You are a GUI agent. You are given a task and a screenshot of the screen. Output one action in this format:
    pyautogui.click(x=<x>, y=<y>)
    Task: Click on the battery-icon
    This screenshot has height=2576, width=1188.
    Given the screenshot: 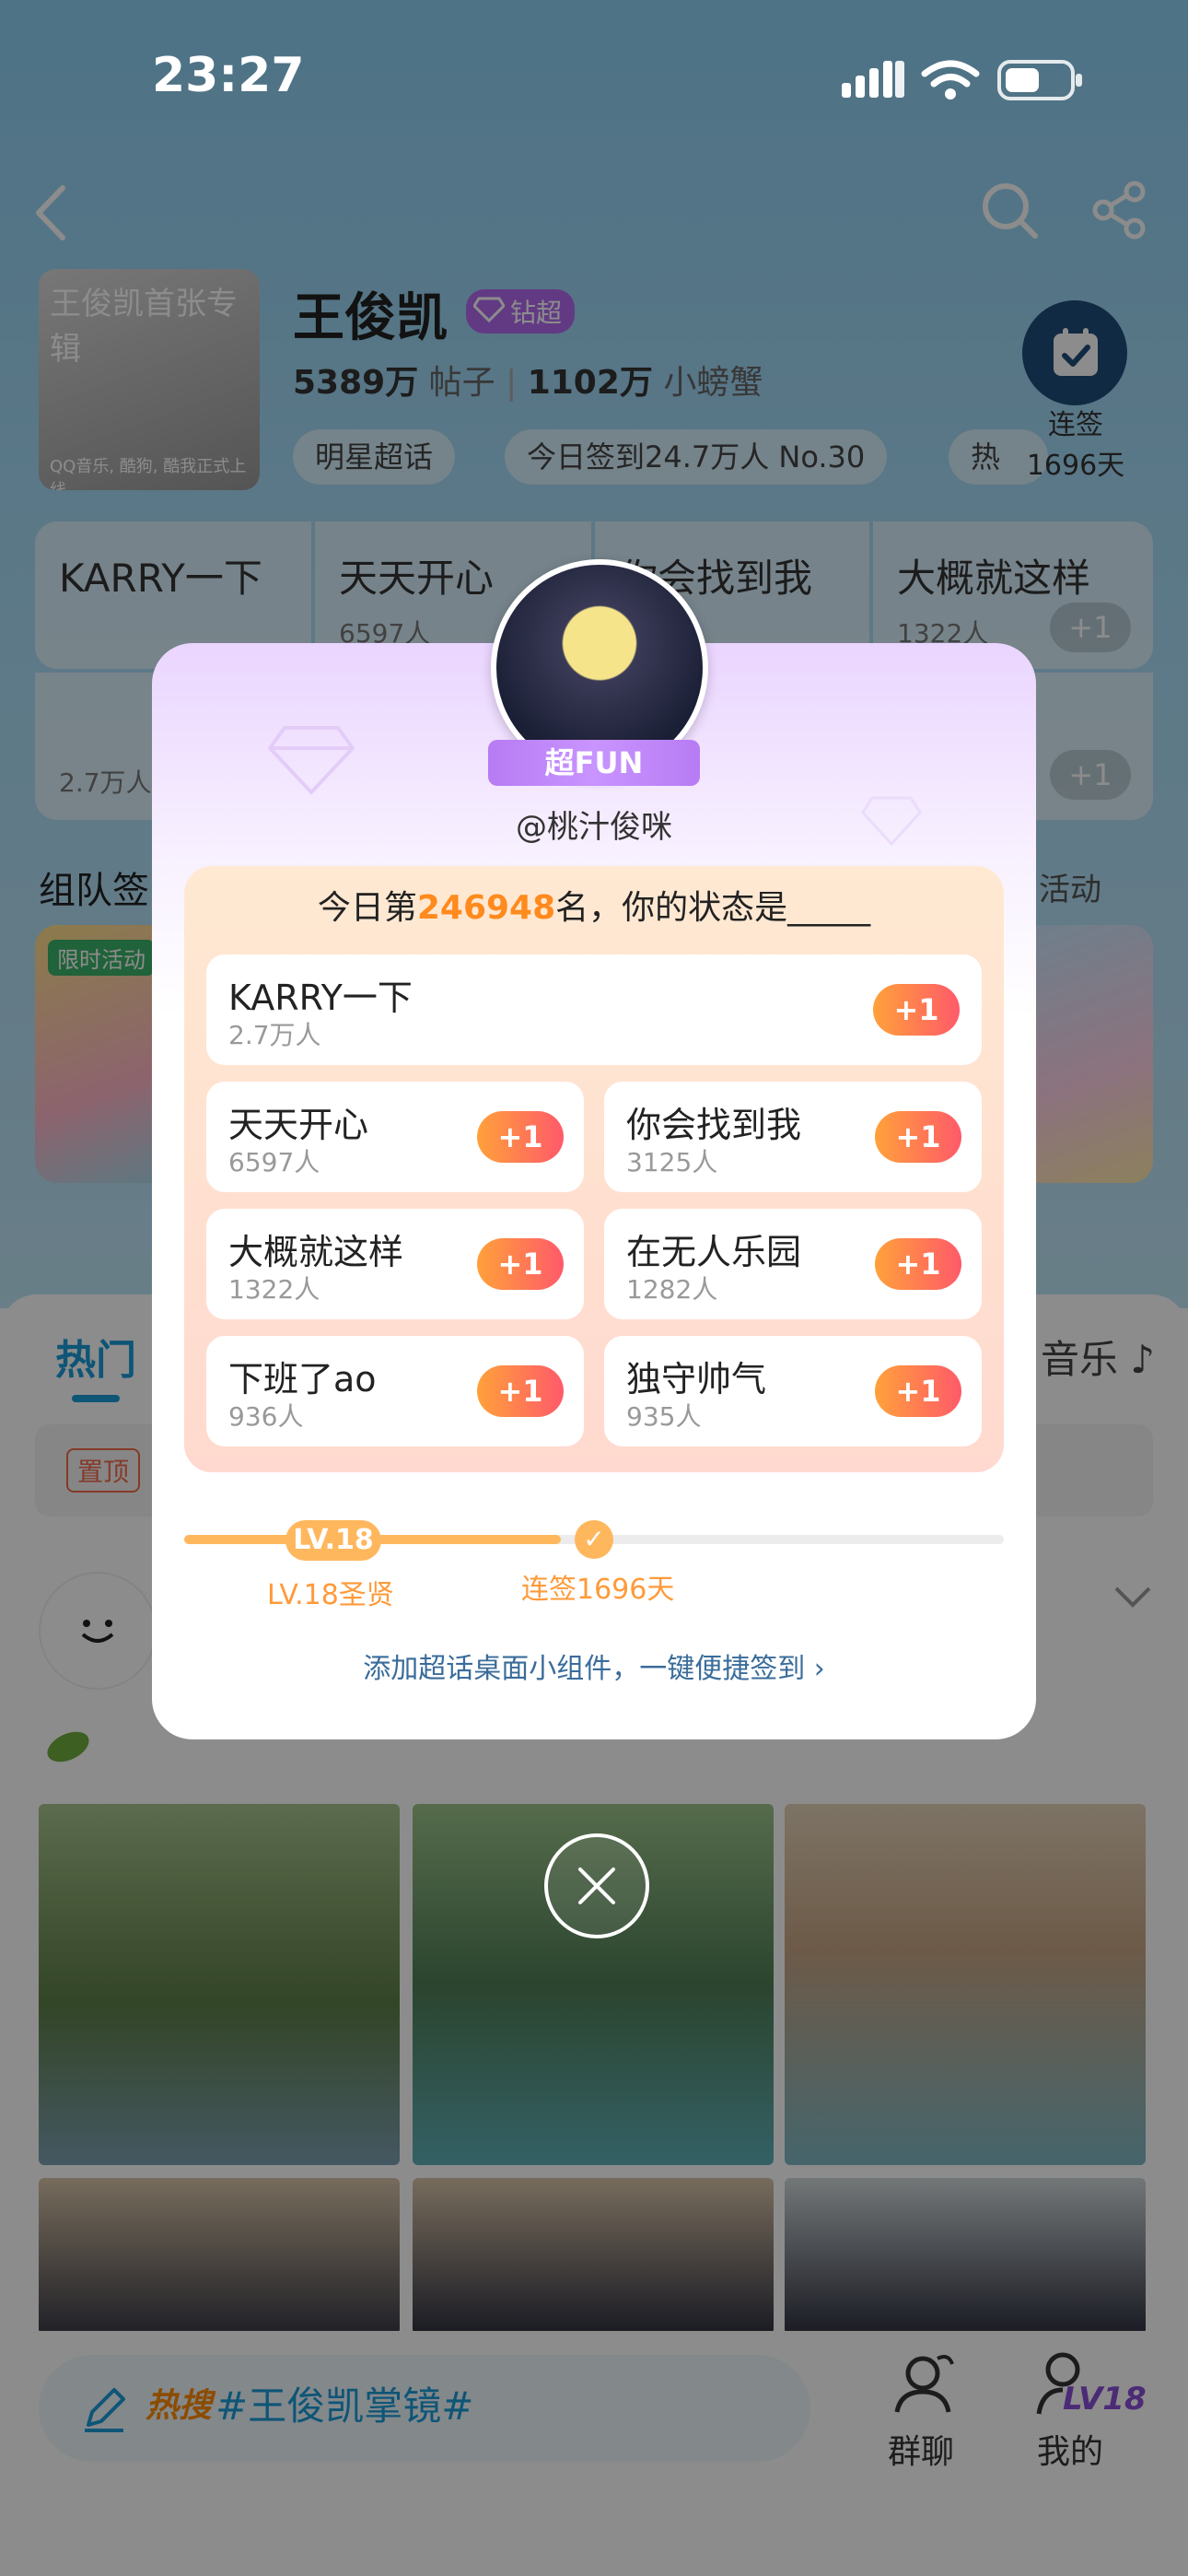 What is the action you would take?
    pyautogui.click(x=1039, y=80)
    